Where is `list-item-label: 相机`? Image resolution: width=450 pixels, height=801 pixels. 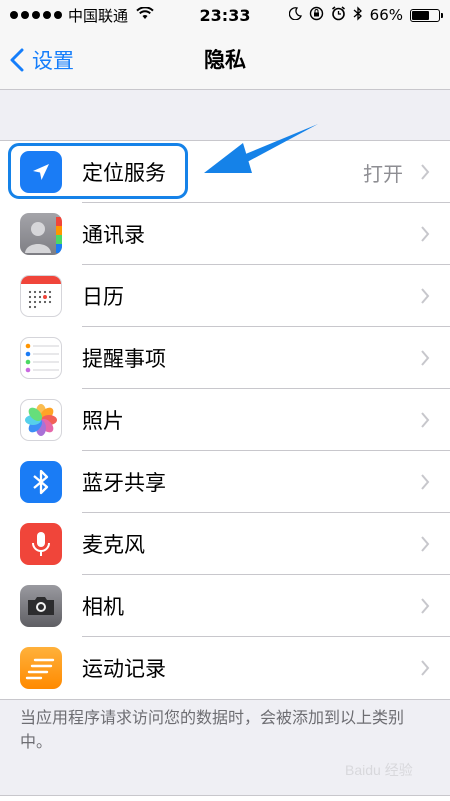 list-item-label: 相机 is located at coordinates (103, 607).